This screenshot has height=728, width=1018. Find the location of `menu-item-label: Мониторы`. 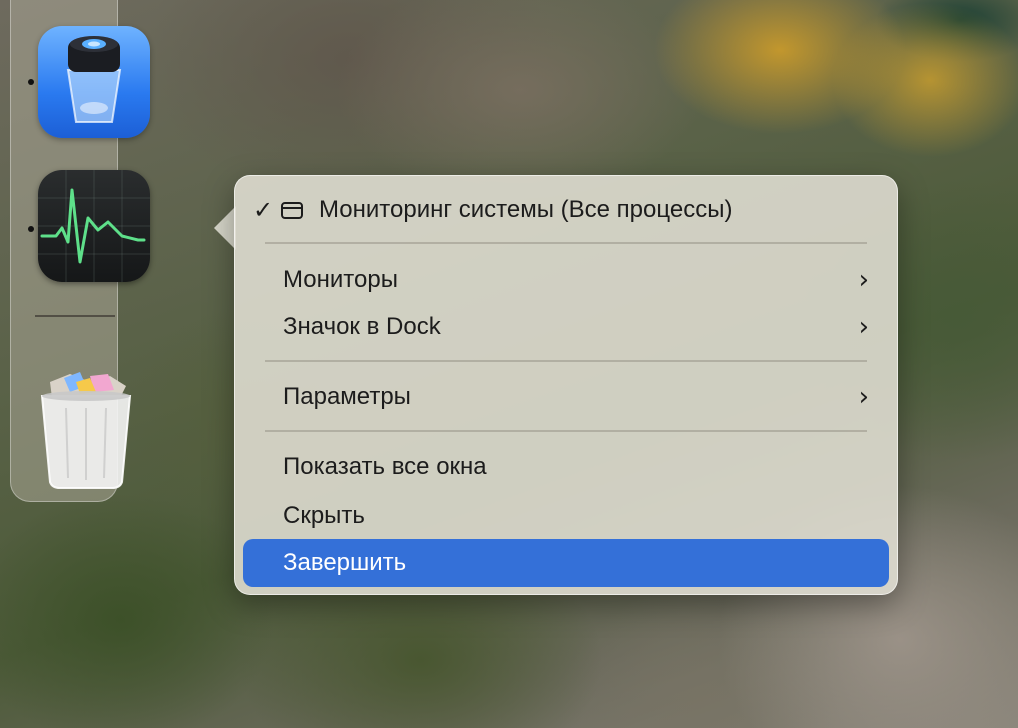

menu-item-label: Мониторы is located at coordinates (340, 279).